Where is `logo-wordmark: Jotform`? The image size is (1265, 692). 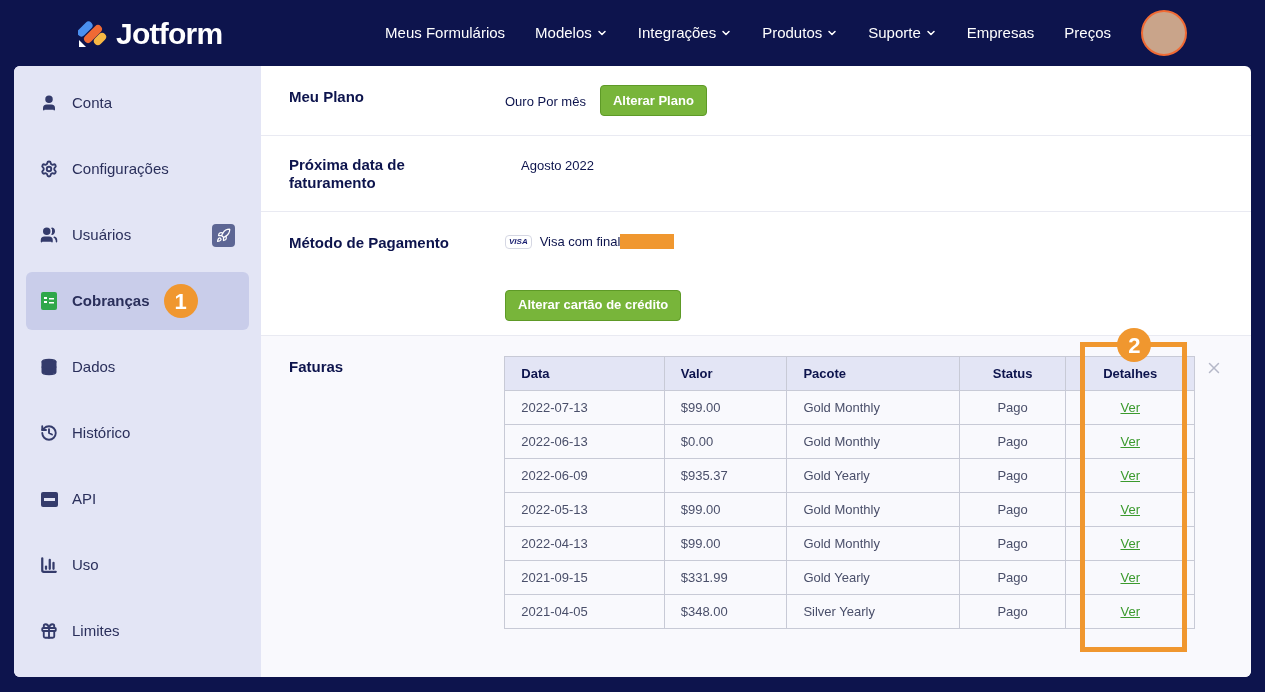 logo-wordmark: Jotform is located at coordinates (169, 33).